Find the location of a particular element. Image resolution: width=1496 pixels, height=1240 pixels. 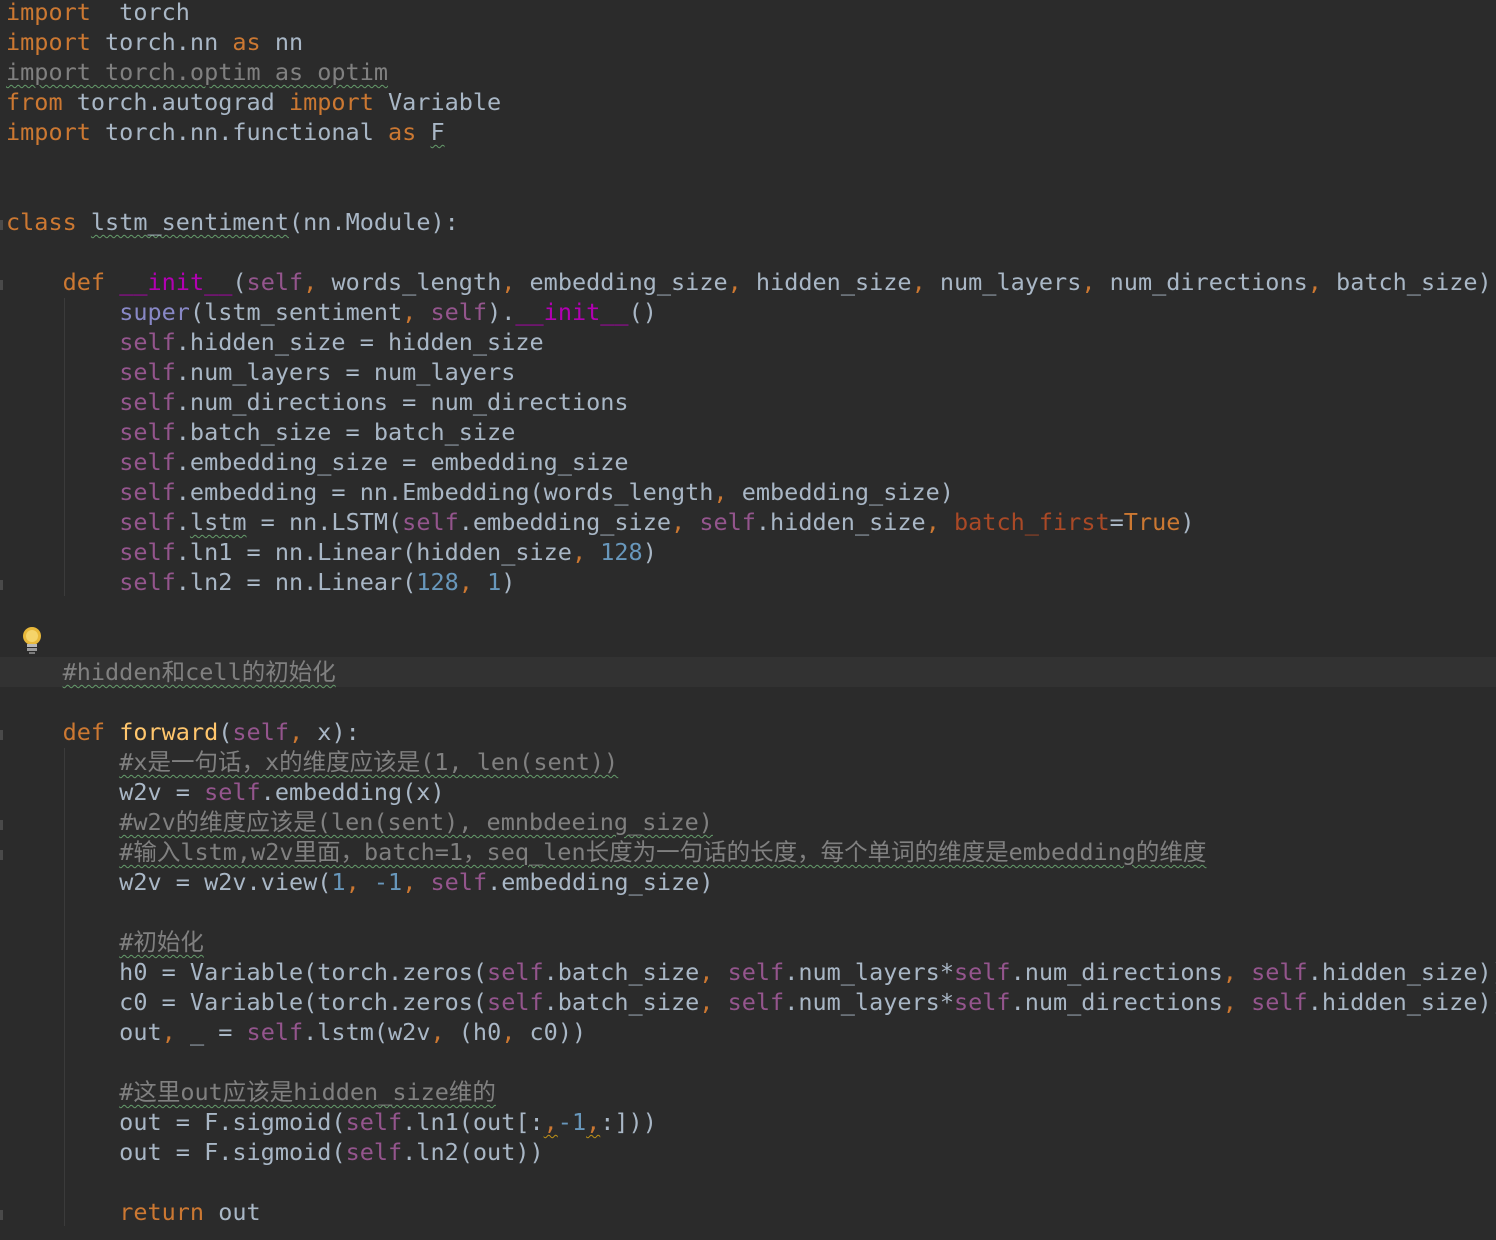

code-token: .num_directions is located at coordinates (1116, 1002).